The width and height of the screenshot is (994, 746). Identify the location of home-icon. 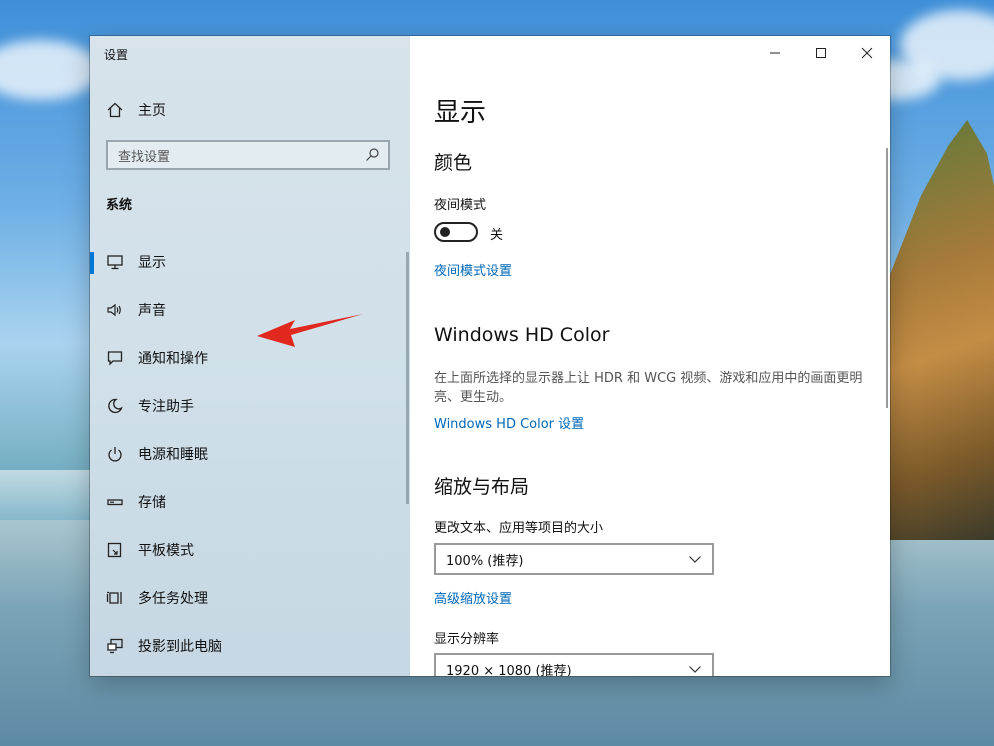
(115, 110).